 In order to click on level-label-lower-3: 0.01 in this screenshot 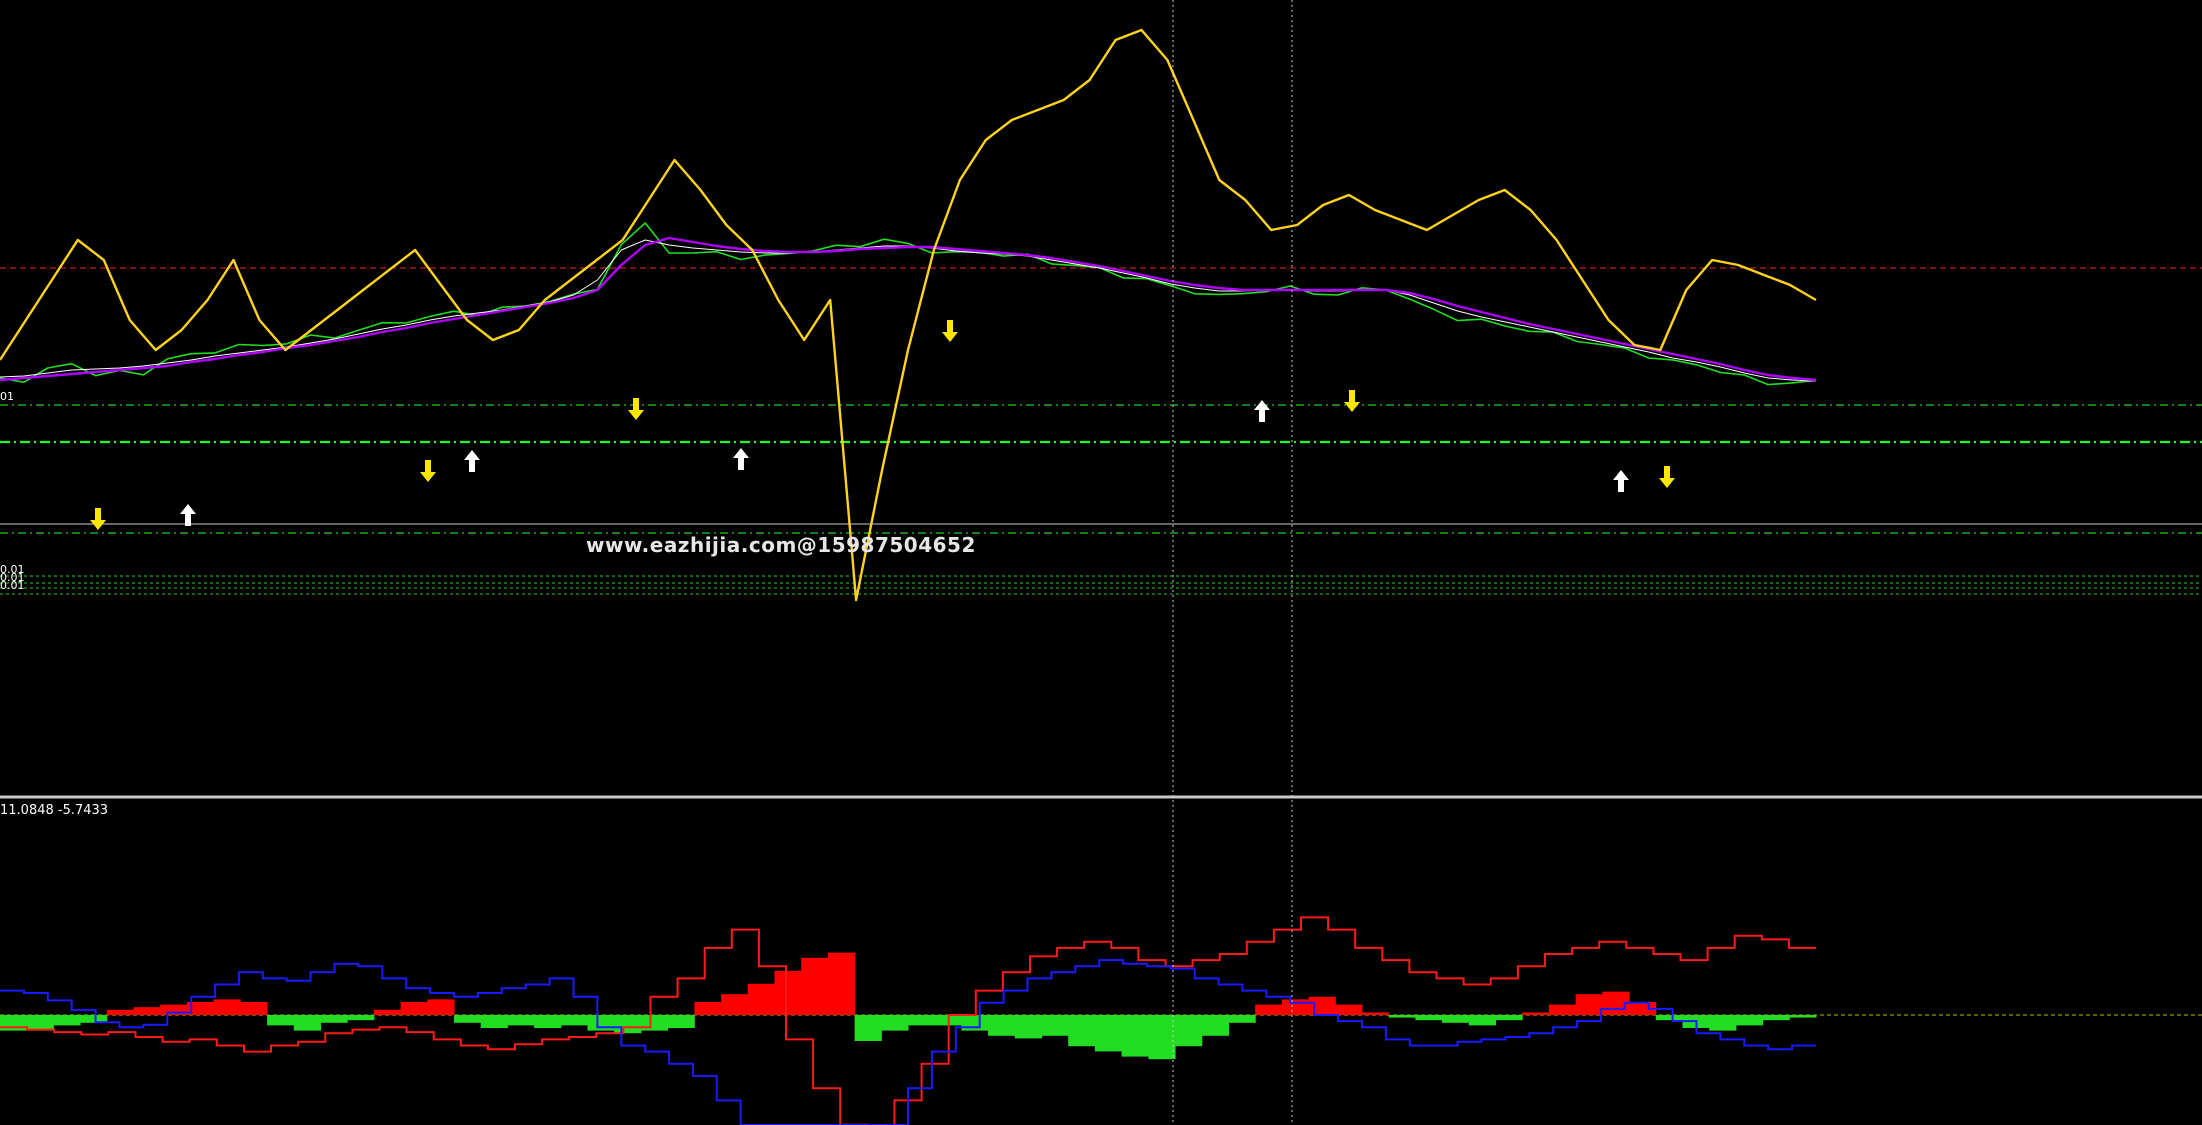, I will do `click(12, 585)`.